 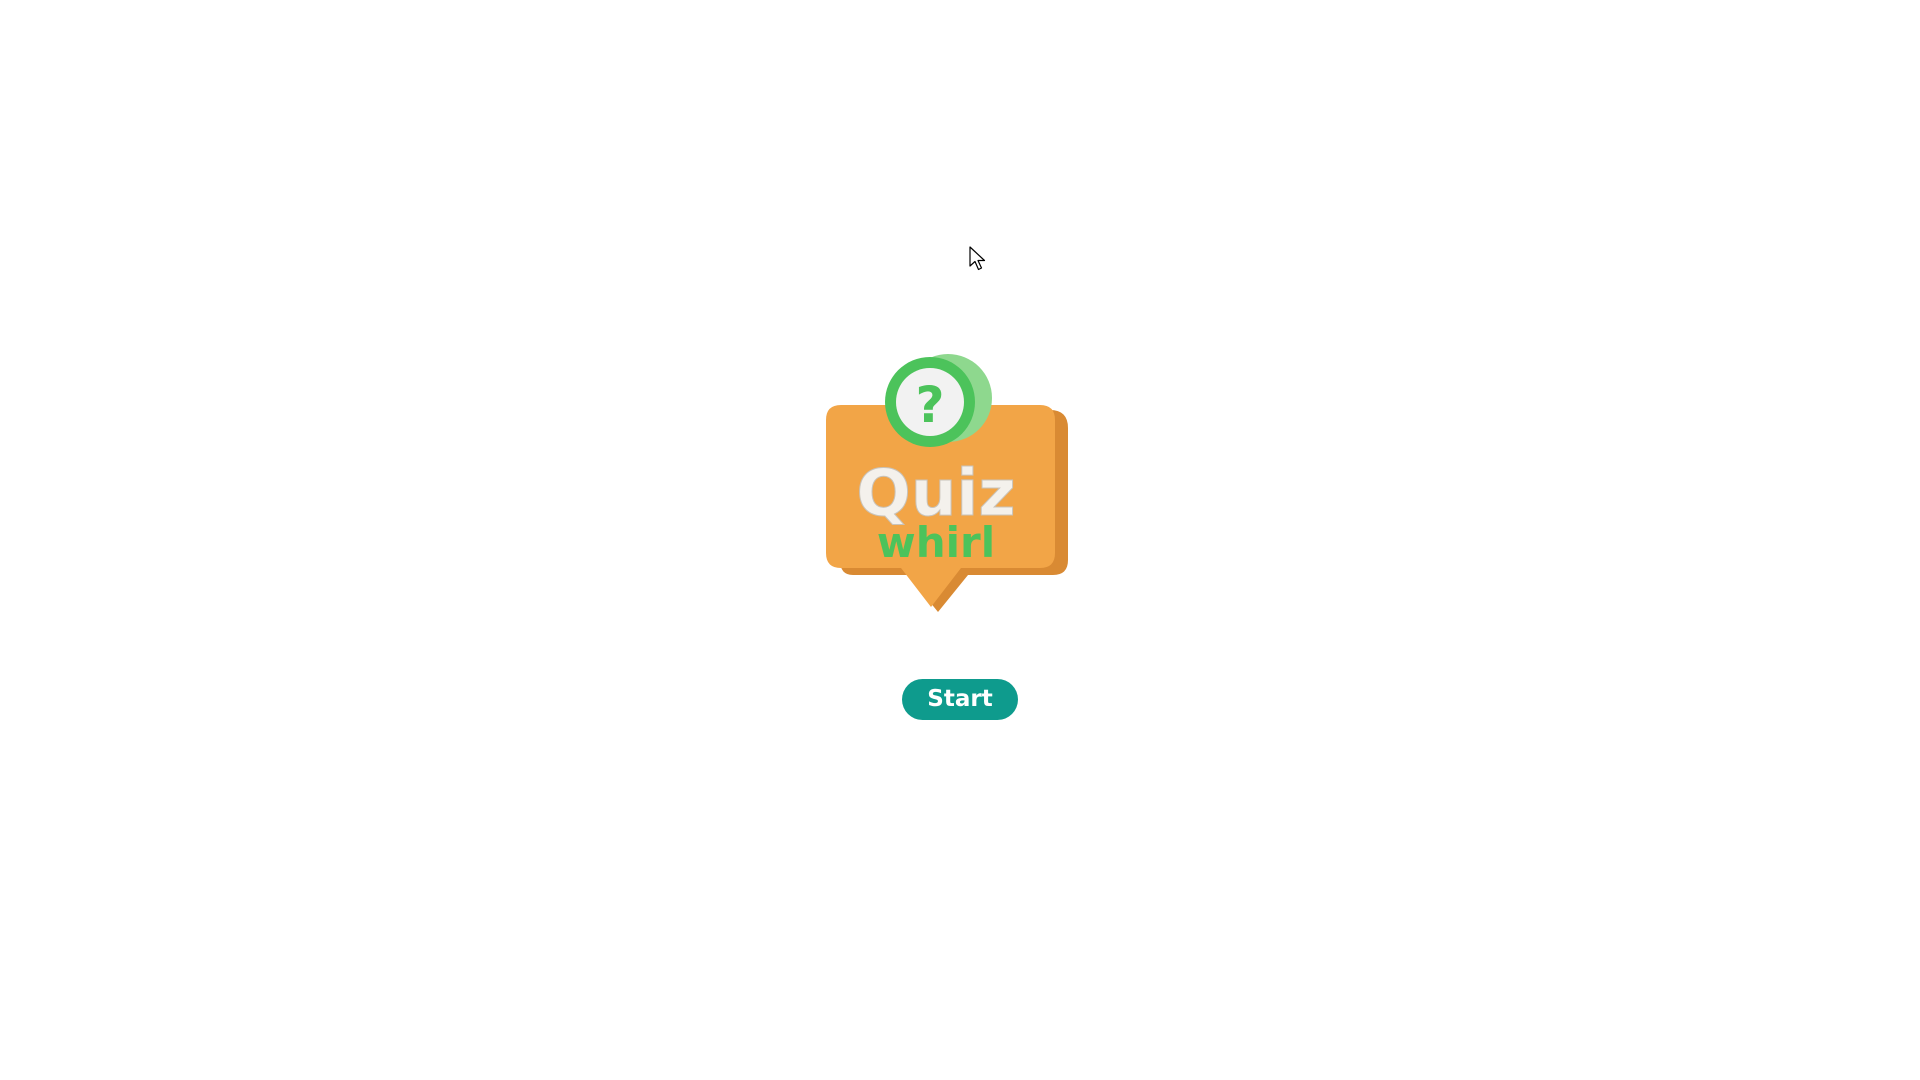 What do you see at coordinates (929, 405) in the screenshot?
I see `question-mark: ?` at bounding box center [929, 405].